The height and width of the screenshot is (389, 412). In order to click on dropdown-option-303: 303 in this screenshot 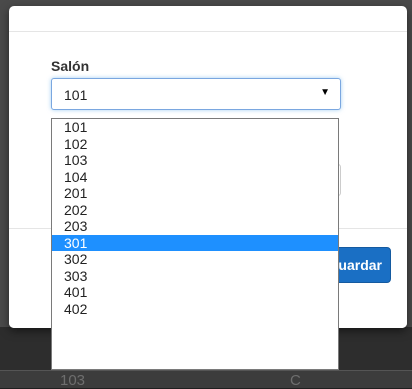, I will do `click(195, 276)`.